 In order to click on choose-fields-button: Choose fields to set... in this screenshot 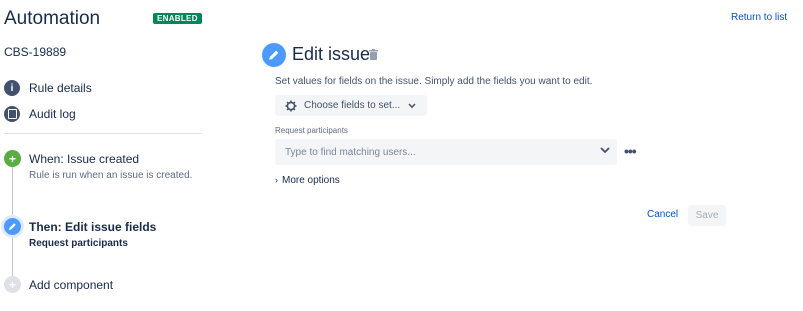, I will do `click(351, 105)`.